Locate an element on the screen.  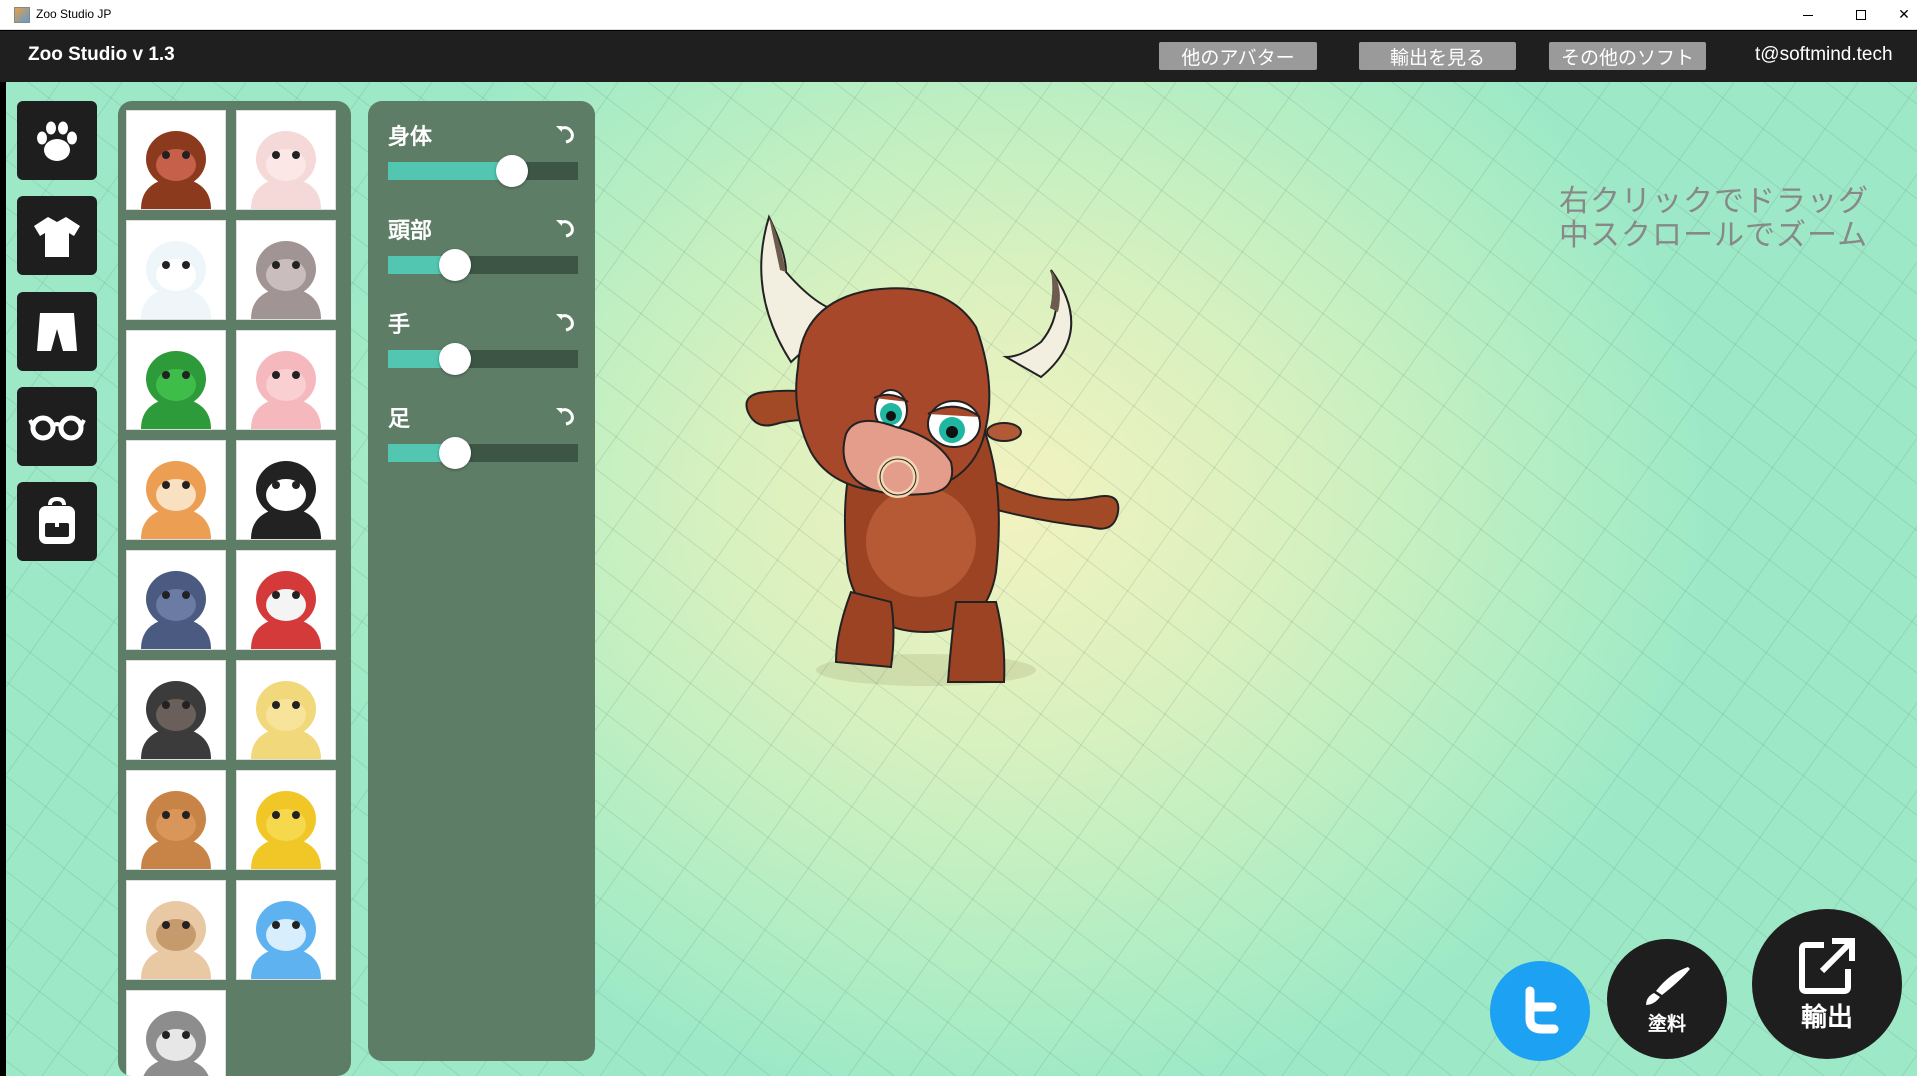
paw-icon is located at coordinates (57, 141).